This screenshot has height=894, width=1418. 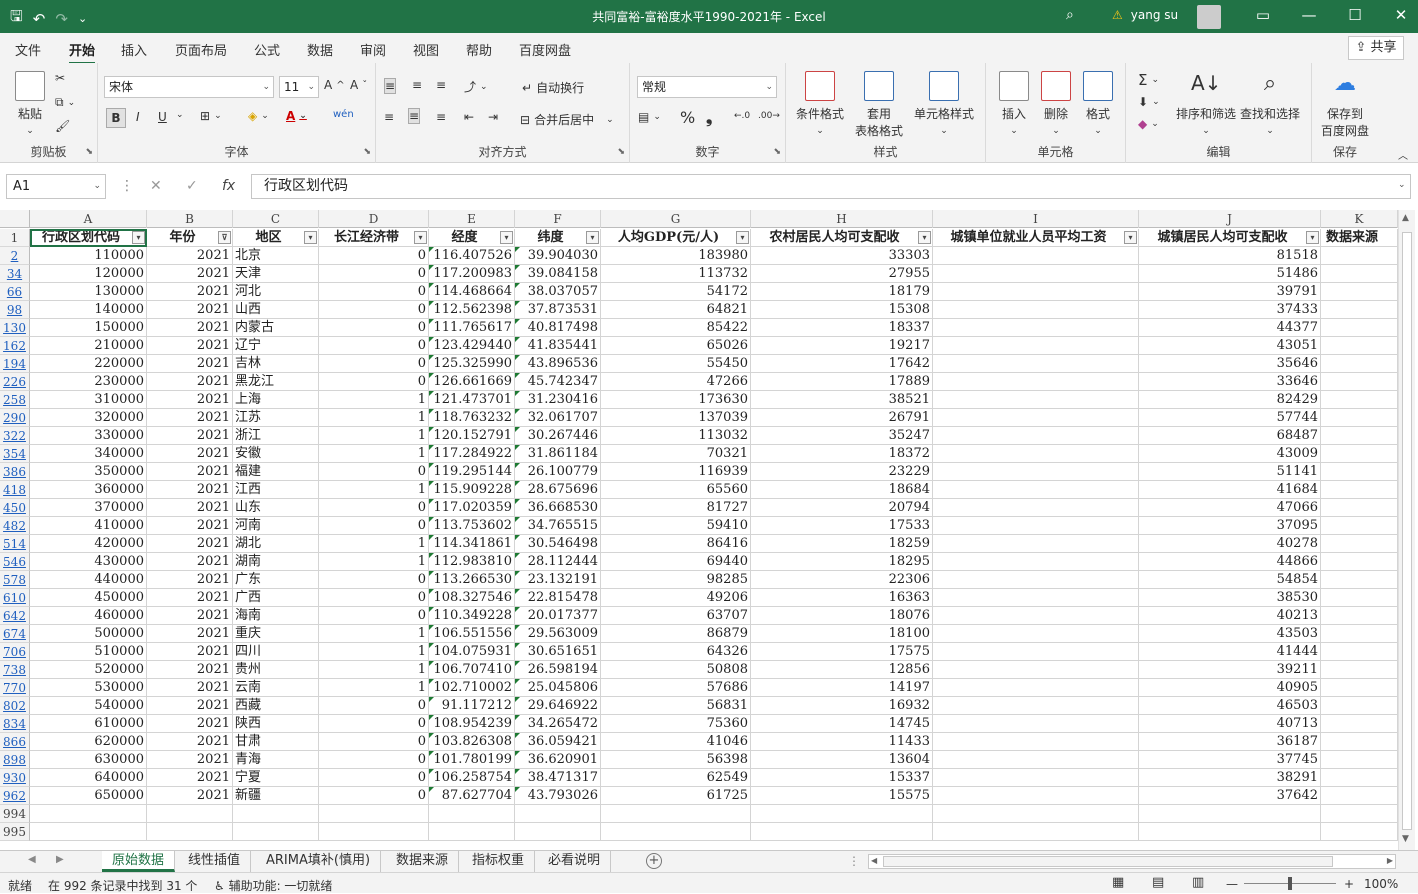 I want to click on cell: 220000, so click(x=88, y=364).